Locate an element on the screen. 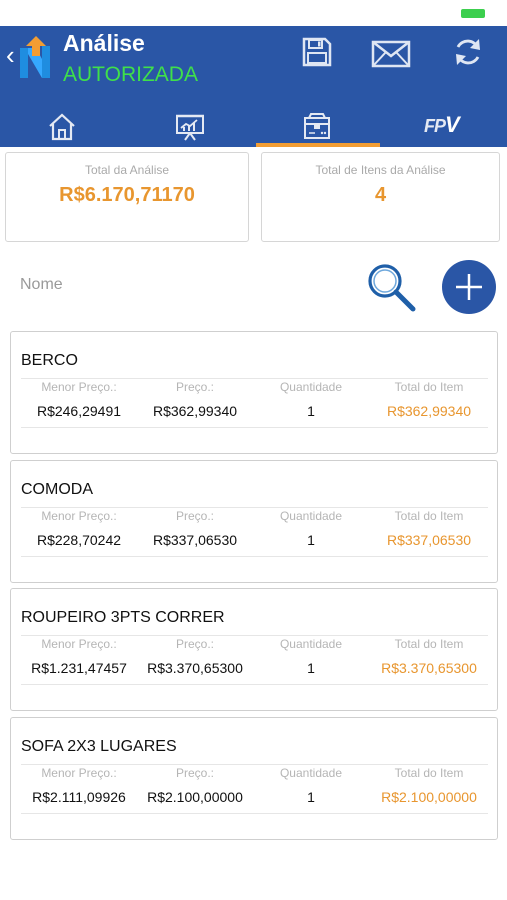 This screenshot has width=507, height=900. item-total-value: R$362,99340 is located at coordinates (429, 411).